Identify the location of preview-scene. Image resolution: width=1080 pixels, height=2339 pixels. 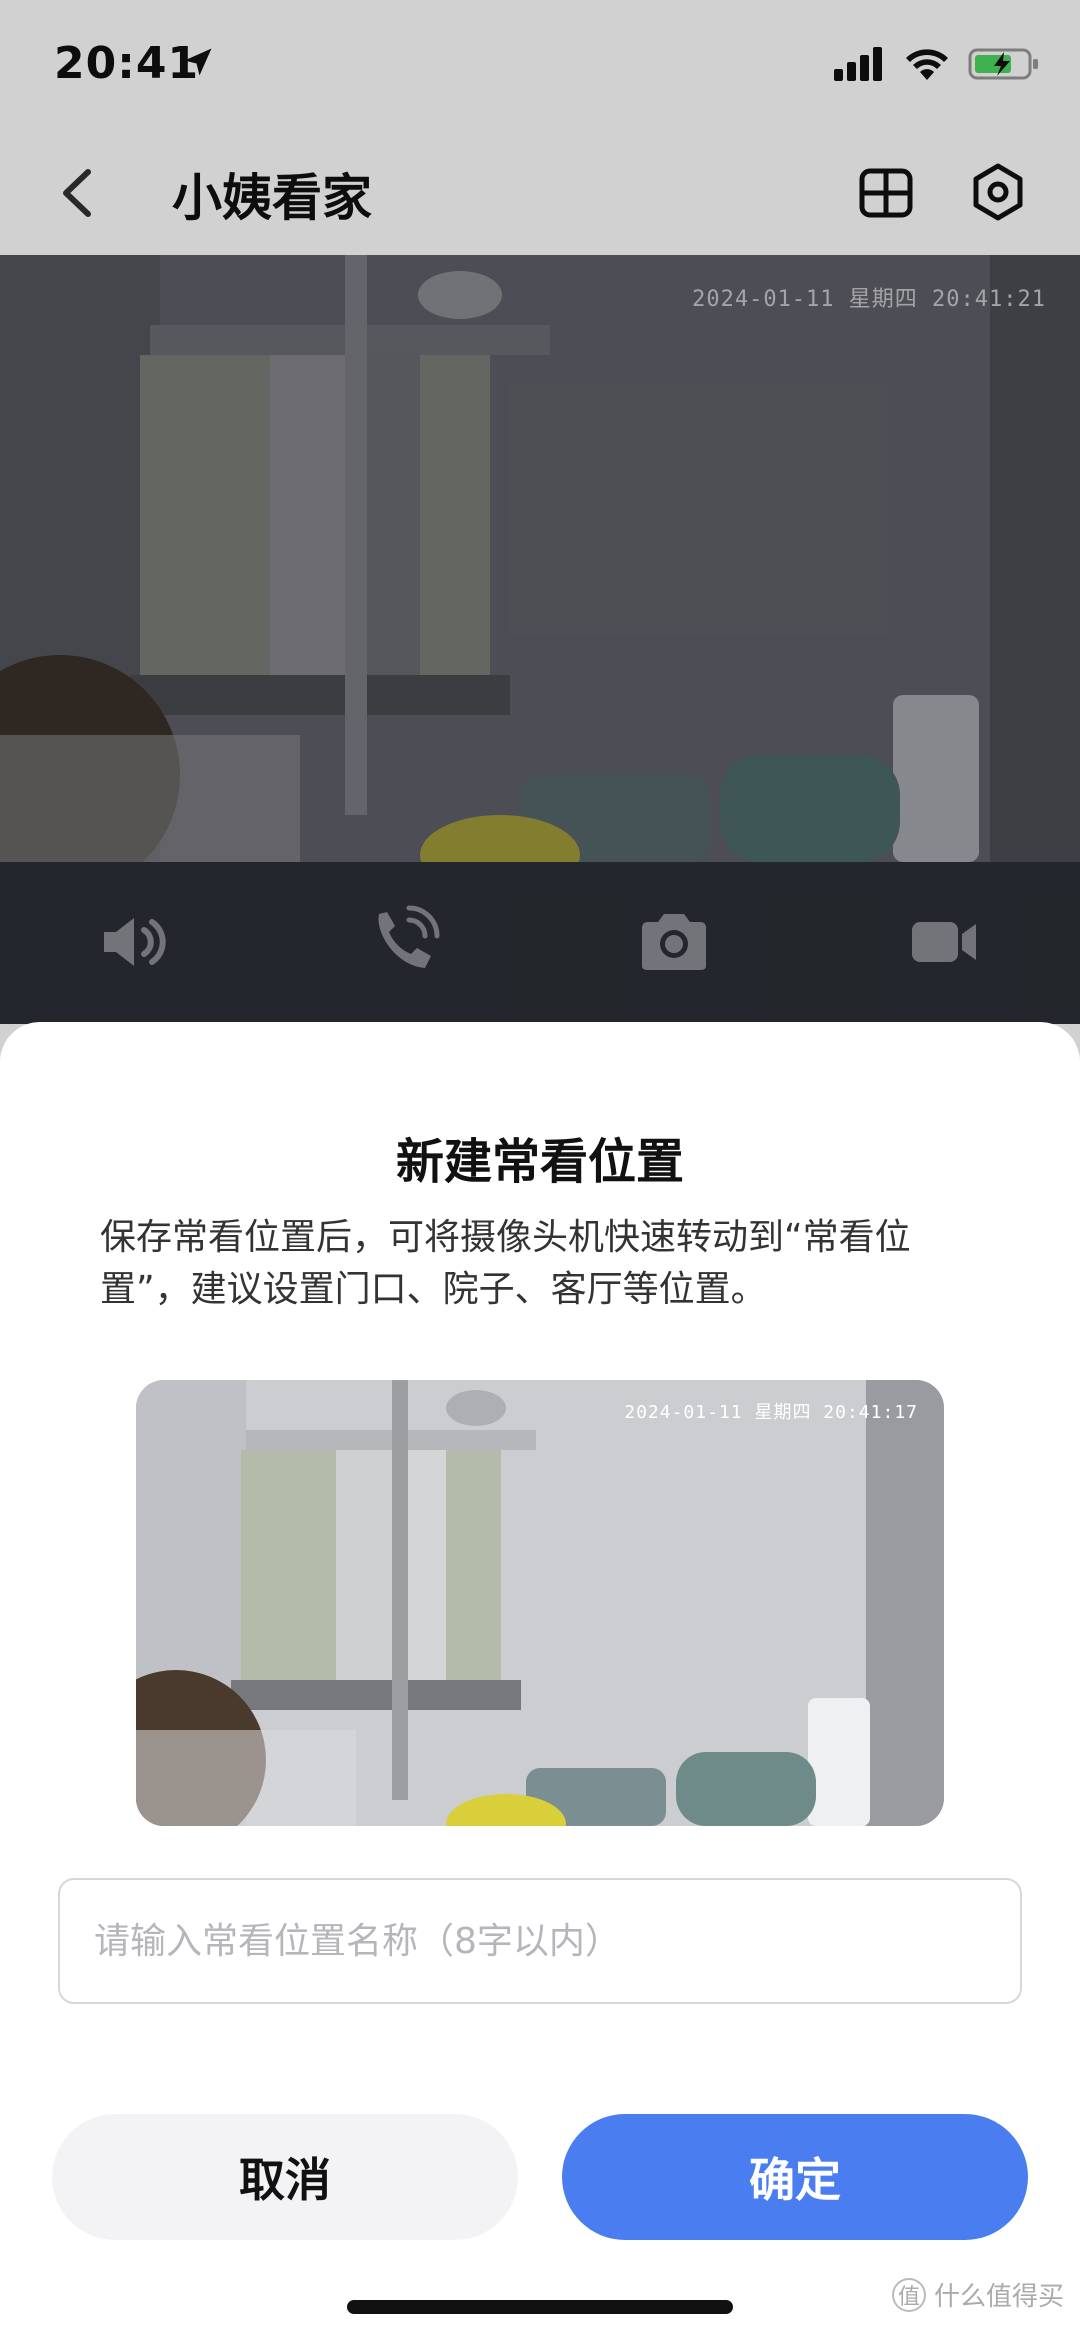
(540, 1603).